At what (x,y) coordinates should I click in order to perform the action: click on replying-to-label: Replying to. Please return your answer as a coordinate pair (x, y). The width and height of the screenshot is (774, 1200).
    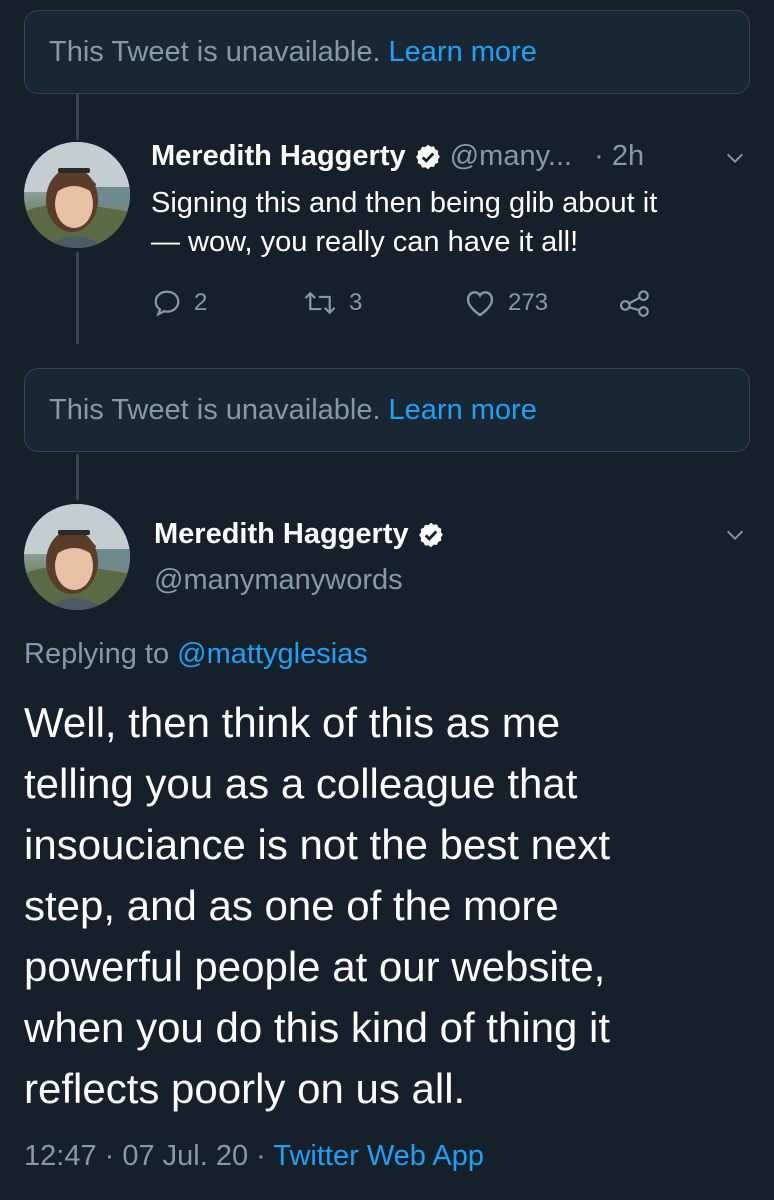
    Looking at the image, I should click on (97, 654).